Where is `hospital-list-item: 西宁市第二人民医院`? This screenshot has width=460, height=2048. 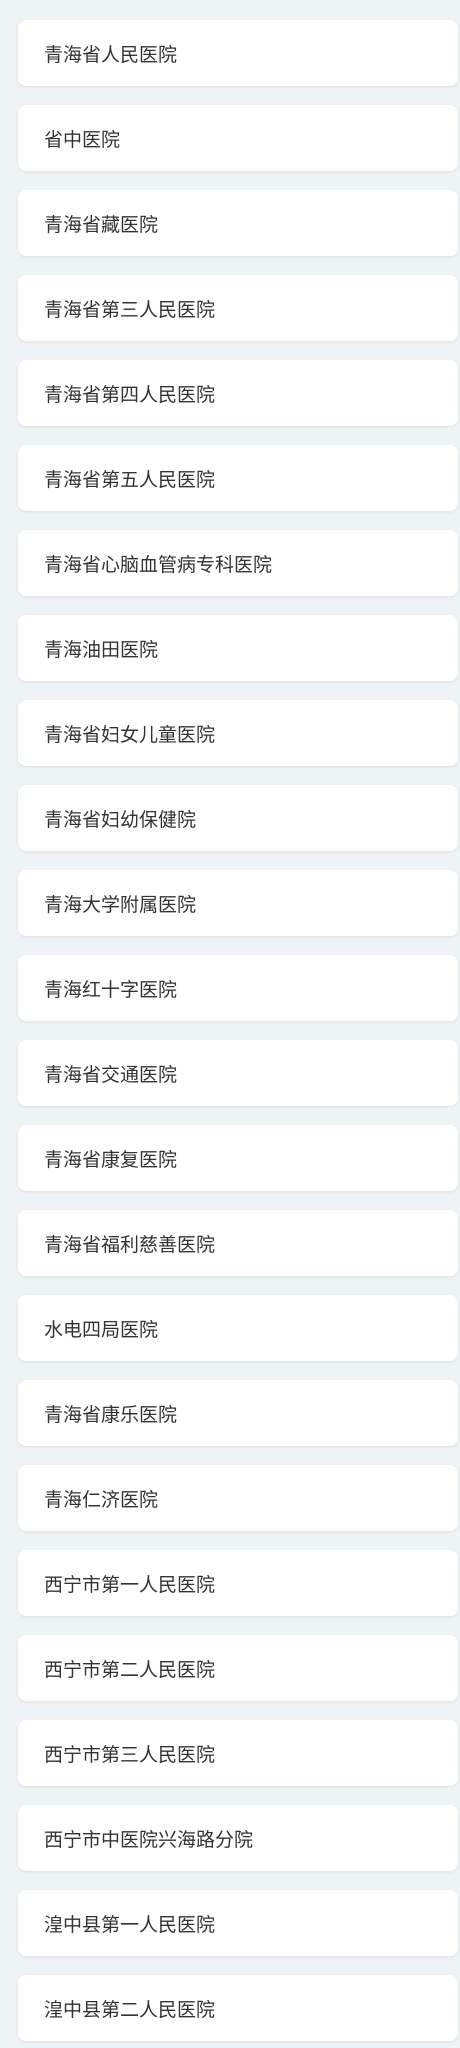 hospital-list-item: 西宁市第二人民医院 is located at coordinates (238, 1668).